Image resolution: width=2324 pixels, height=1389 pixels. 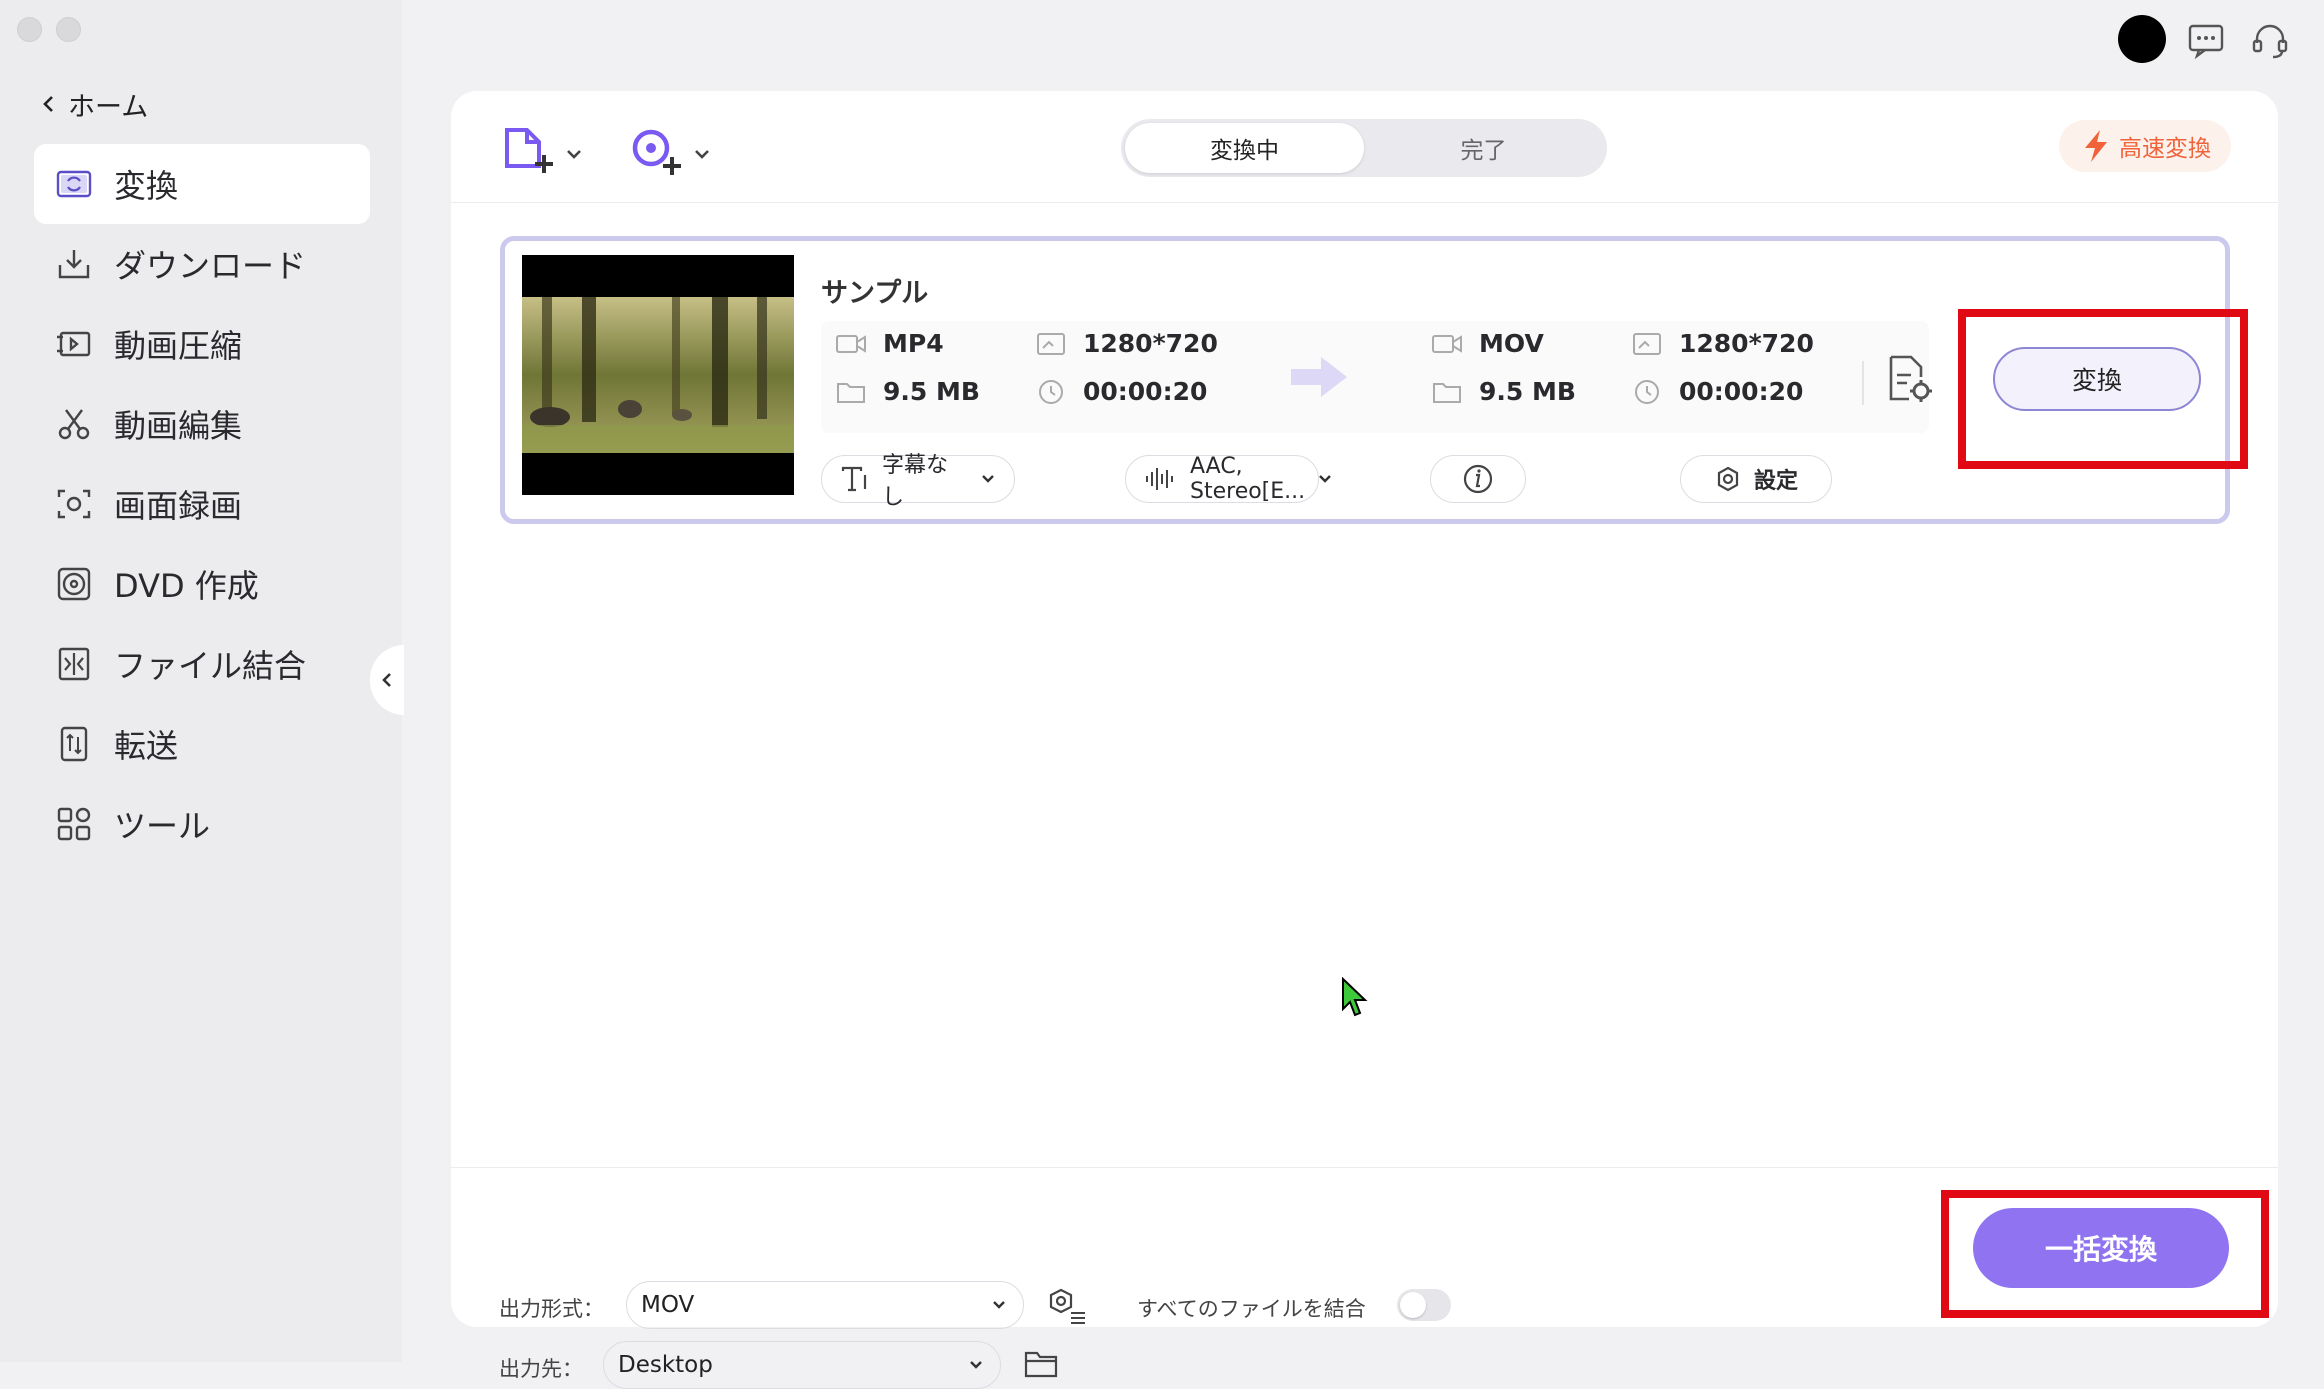 I want to click on home-link: ホーム, so click(x=94, y=104).